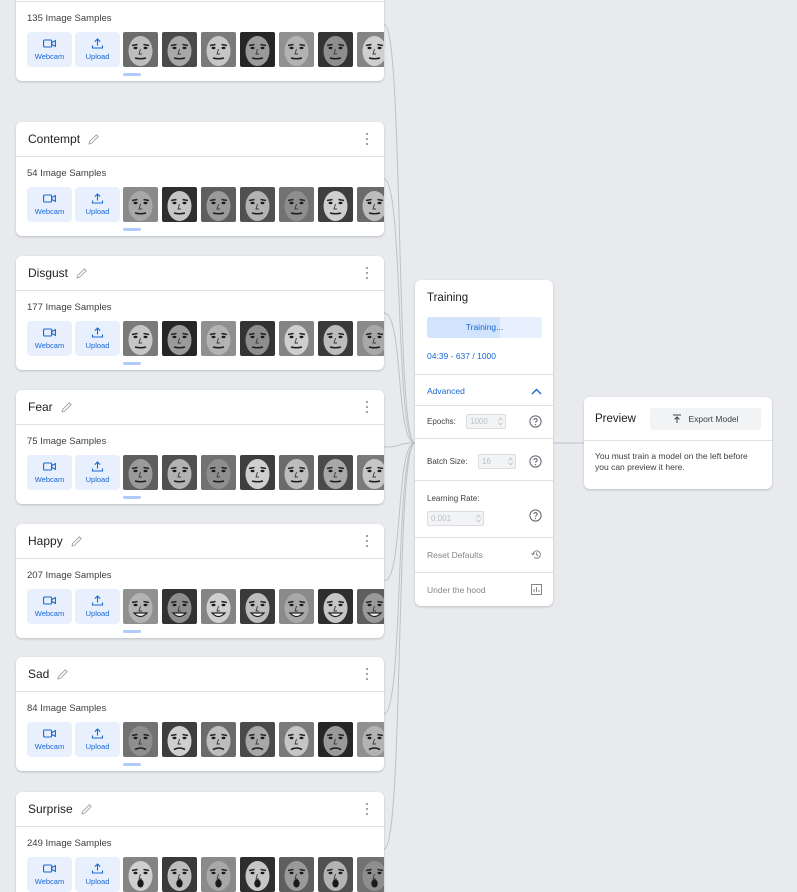 This screenshot has height=892, width=797. I want to click on epochs-label: Epochs:, so click(441, 421).